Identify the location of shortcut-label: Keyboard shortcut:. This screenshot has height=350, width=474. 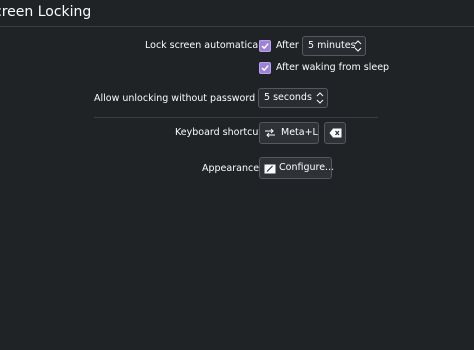
(220, 132).